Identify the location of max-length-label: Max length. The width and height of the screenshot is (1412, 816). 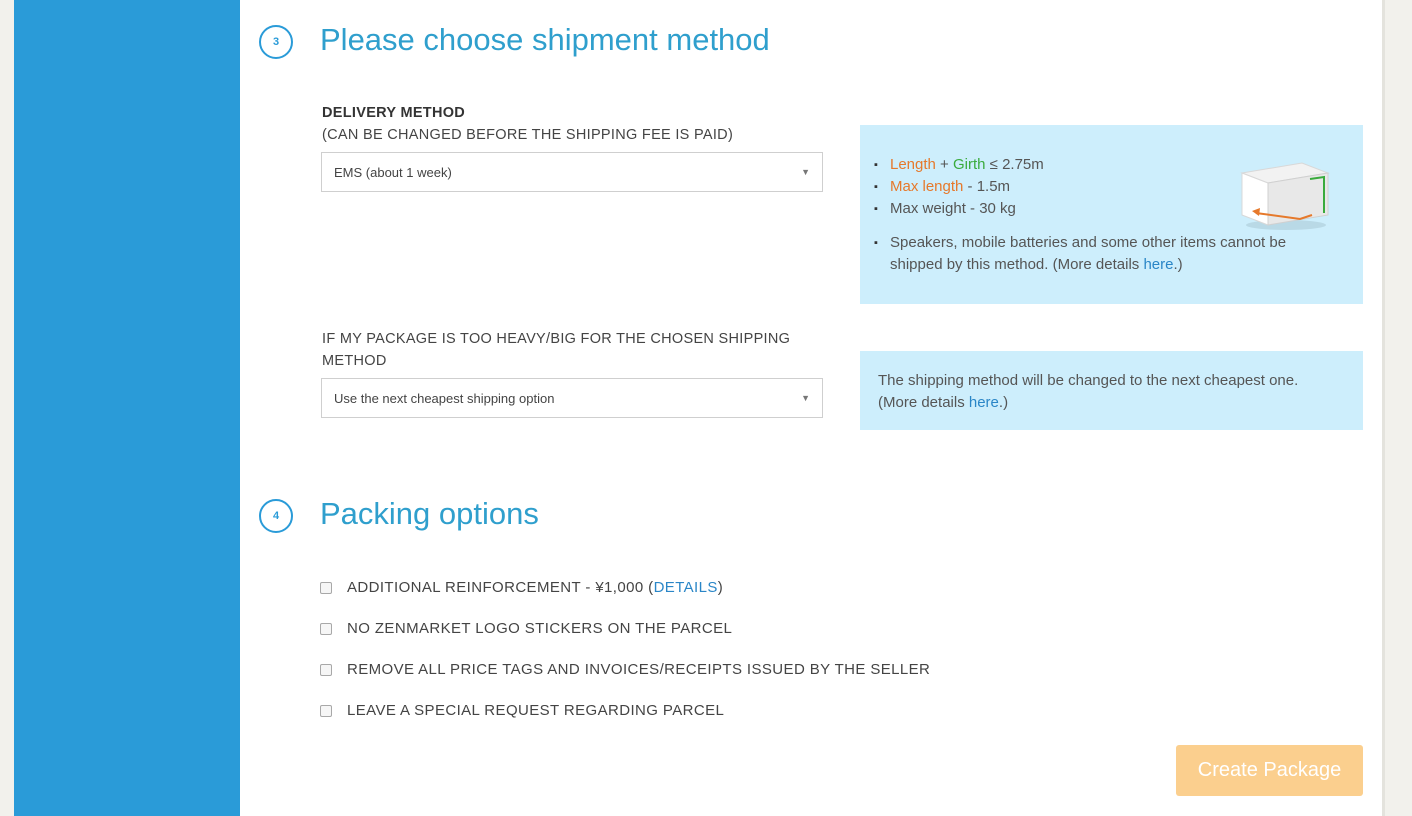
(927, 186).